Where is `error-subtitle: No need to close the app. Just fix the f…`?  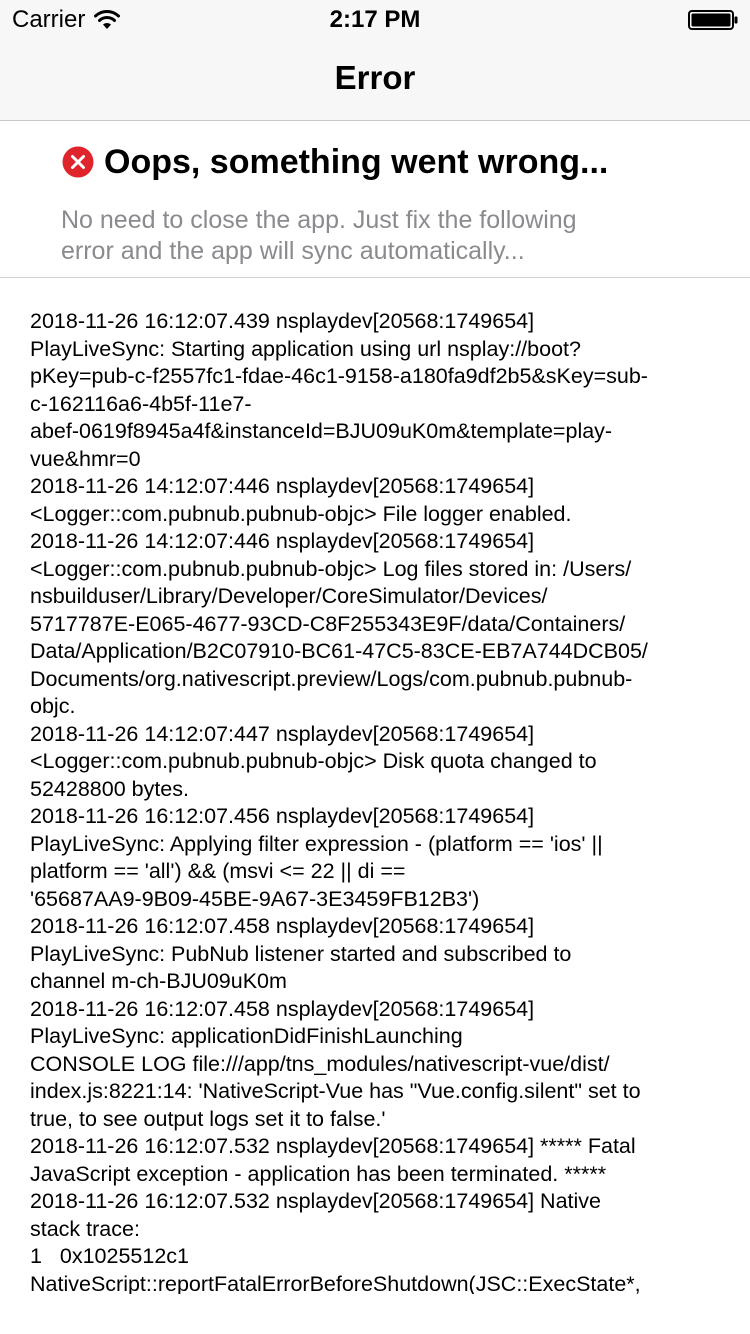
error-subtitle: No need to close the app. Just fix the f… is located at coordinates (319, 235).